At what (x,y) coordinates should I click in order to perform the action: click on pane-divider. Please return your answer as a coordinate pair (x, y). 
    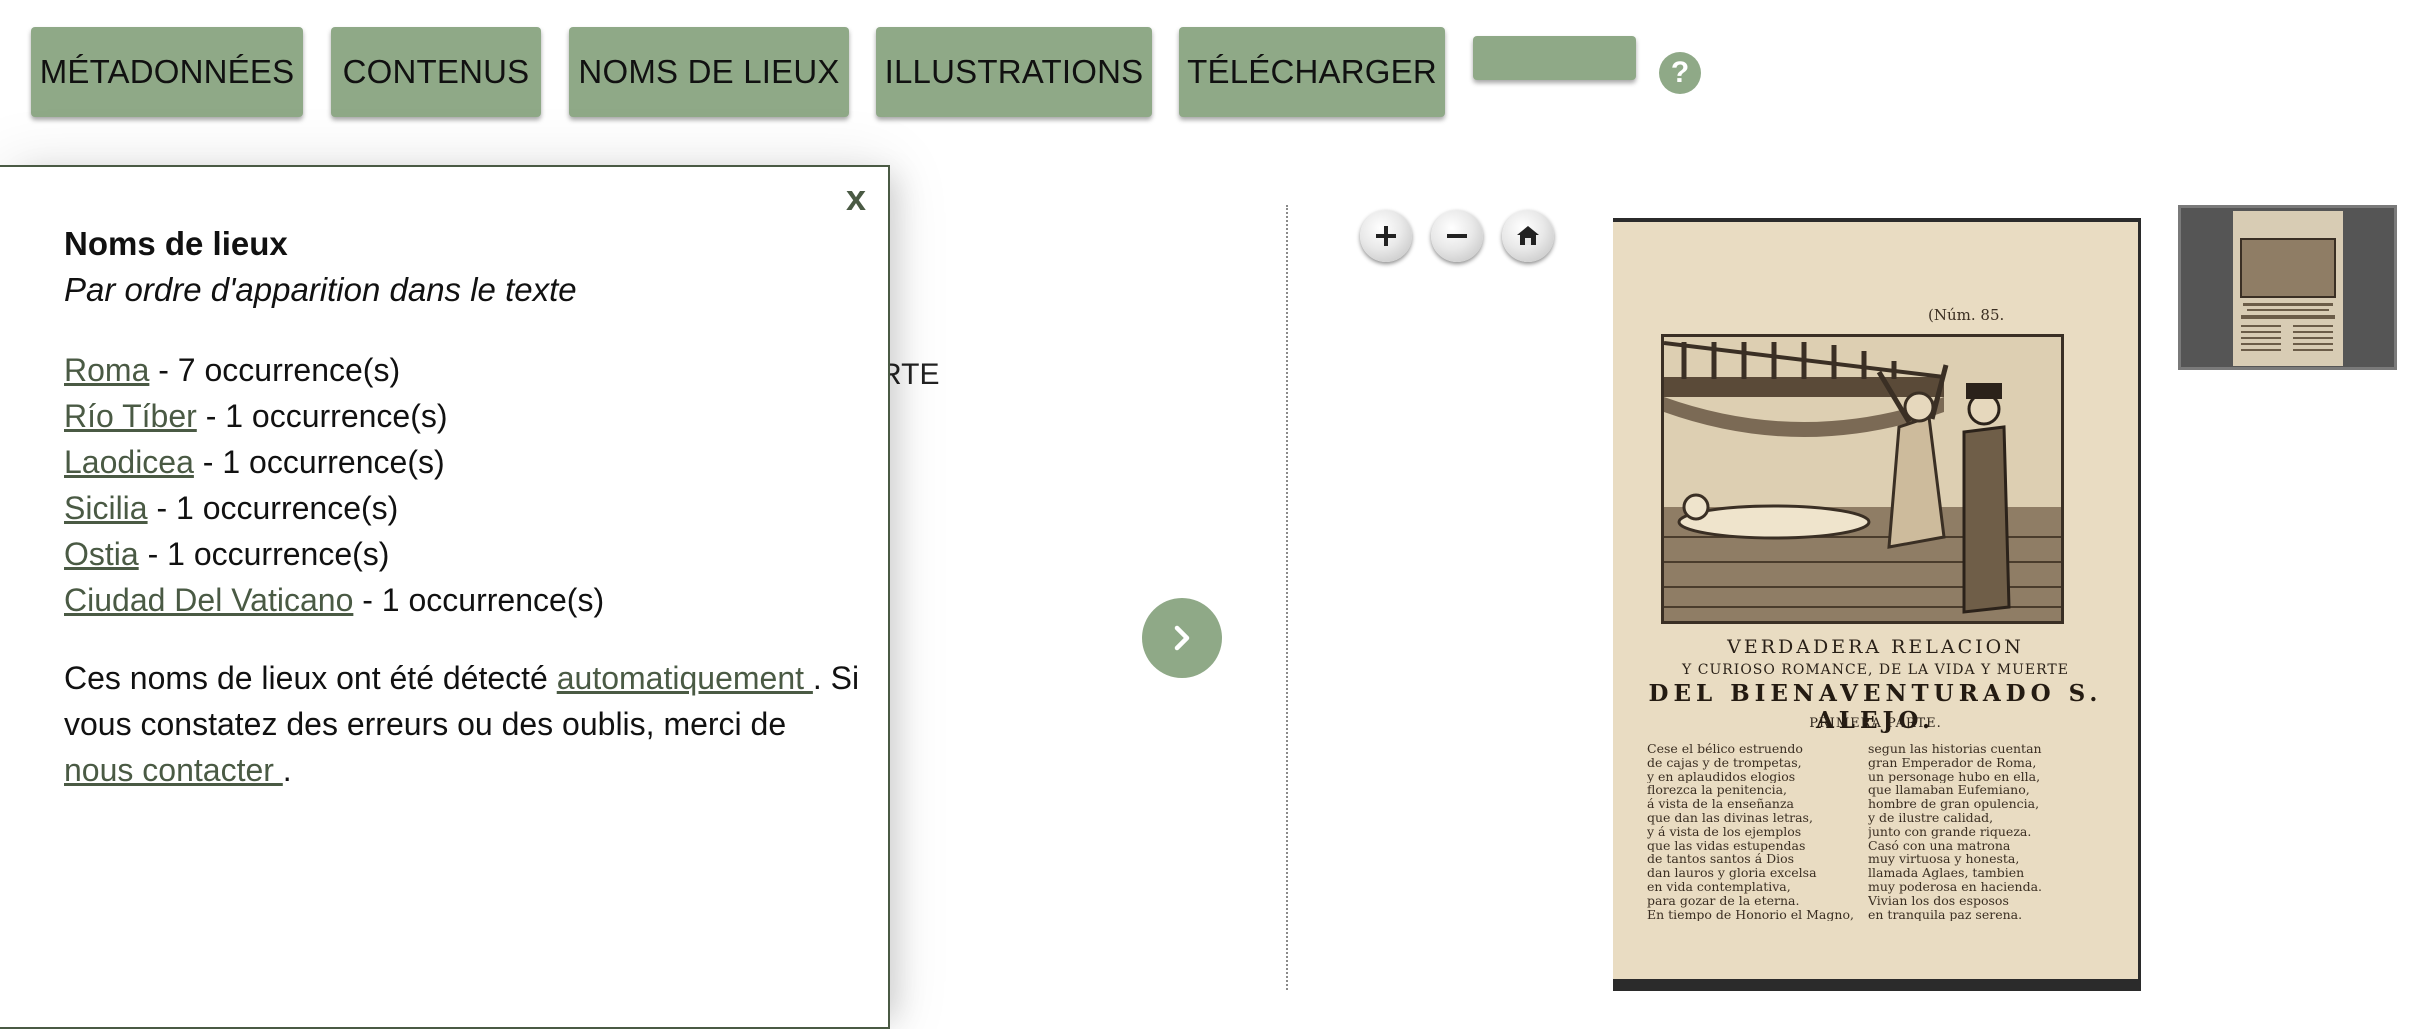
    Looking at the image, I should click on (1287, 597).